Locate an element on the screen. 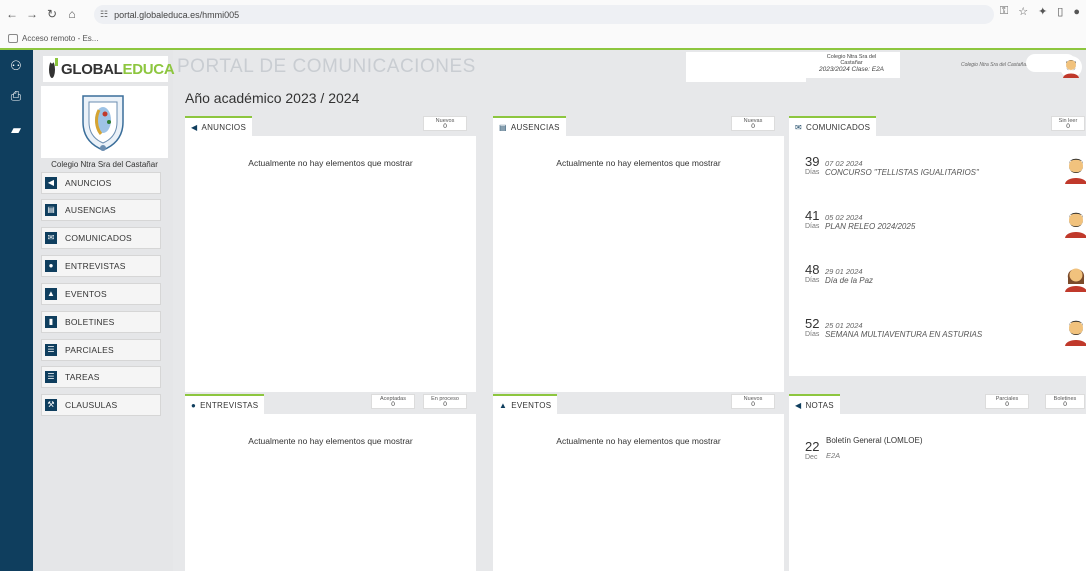  panel-title: AUSENCIAS is located at coordinates (535, 127).